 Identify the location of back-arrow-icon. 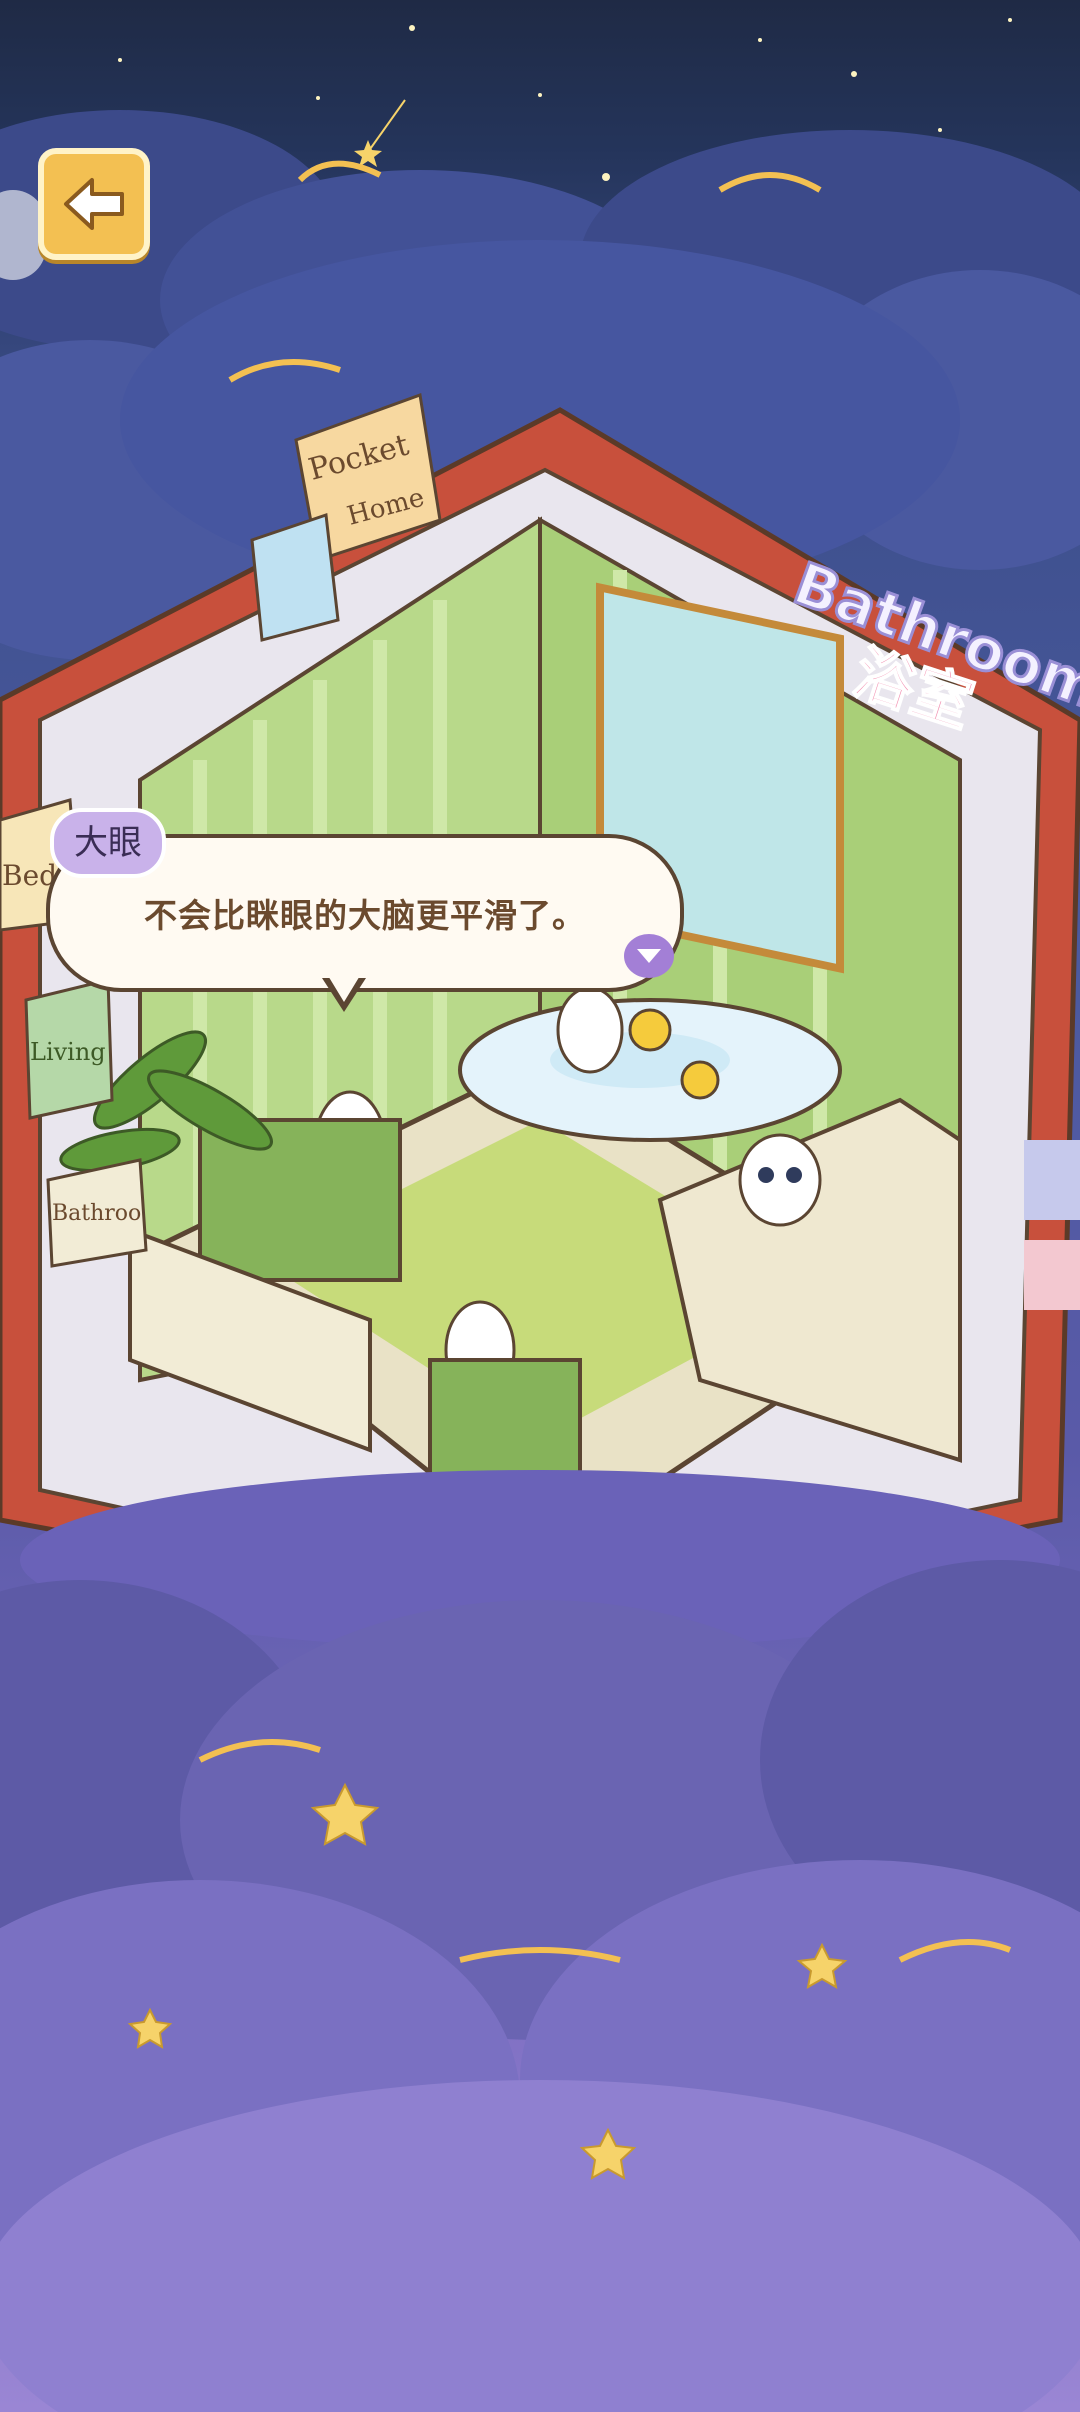
(94, 204).